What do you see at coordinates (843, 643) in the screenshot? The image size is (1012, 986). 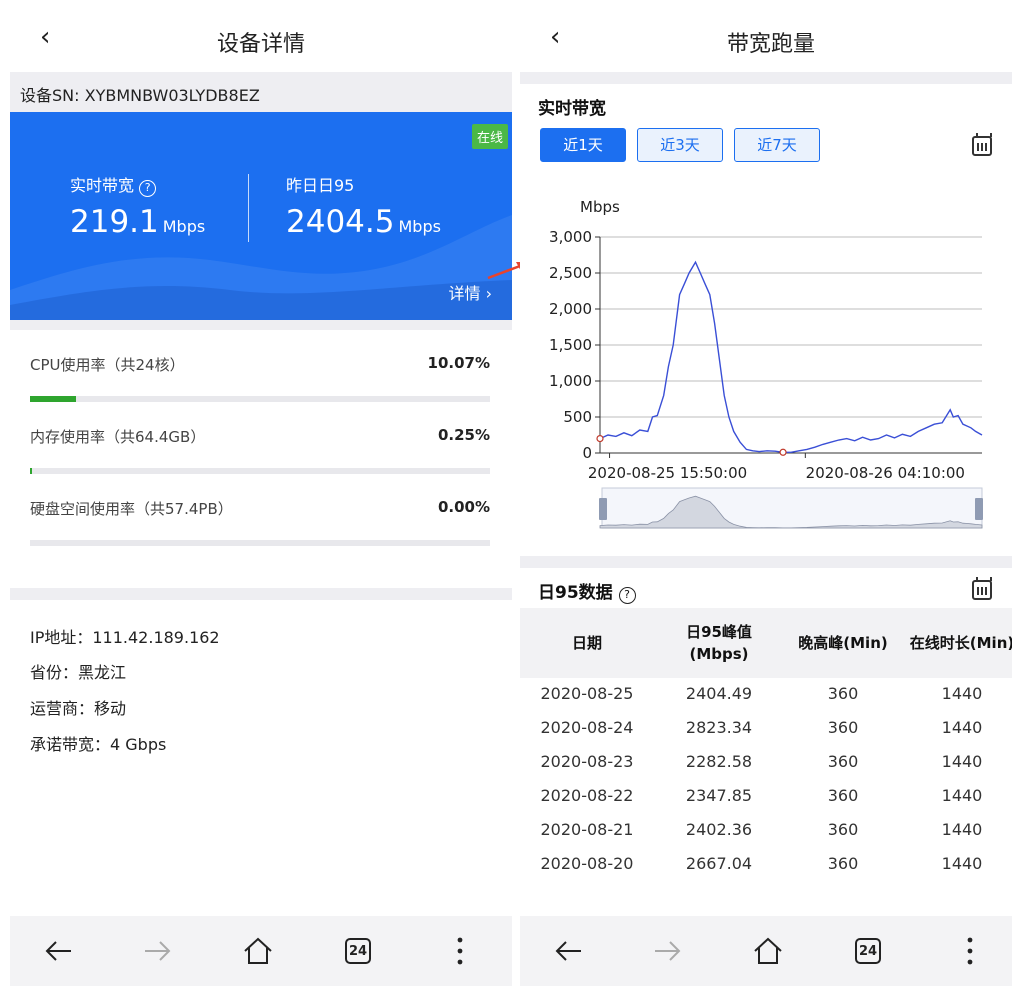 I see `col-header-evening-peak: 晚高峰(Min)` at bounding box center [843, 643].